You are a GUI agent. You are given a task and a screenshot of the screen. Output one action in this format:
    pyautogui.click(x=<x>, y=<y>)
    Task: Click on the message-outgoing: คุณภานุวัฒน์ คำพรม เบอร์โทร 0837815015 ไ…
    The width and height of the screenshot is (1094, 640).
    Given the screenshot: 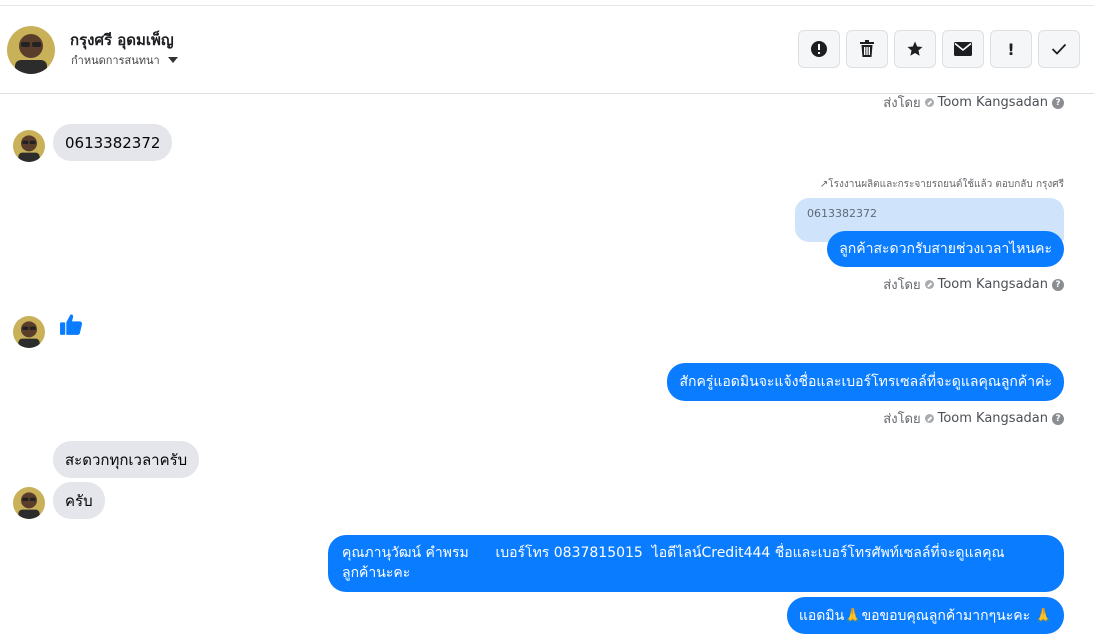 What is the action you would take?
    pyautogui.click(x=696, y=563)
    